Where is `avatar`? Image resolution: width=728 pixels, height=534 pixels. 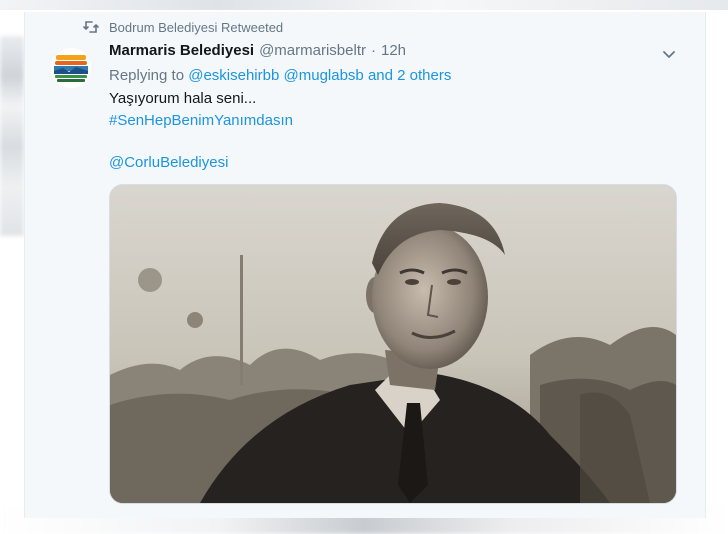 avatar is located at coordinates (71, 68).